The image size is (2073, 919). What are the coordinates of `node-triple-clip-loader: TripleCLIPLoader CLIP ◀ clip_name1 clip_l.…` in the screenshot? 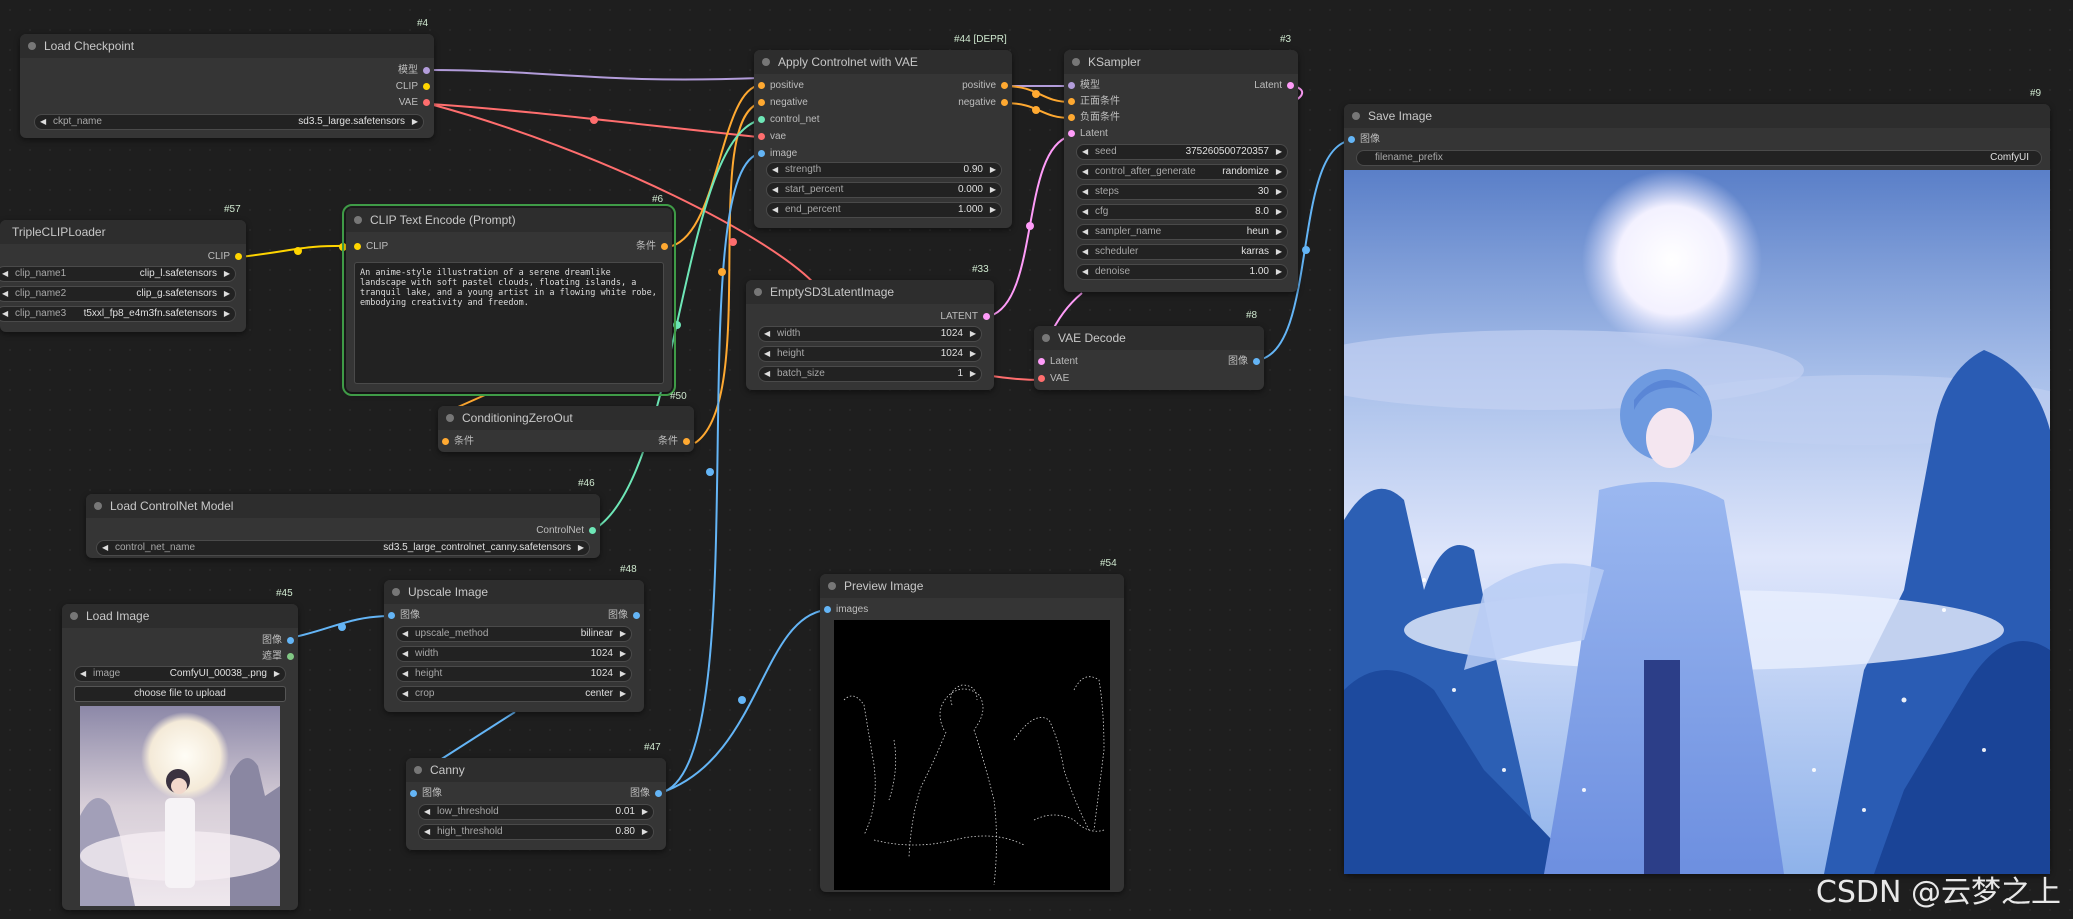 It's located at (123, 276).